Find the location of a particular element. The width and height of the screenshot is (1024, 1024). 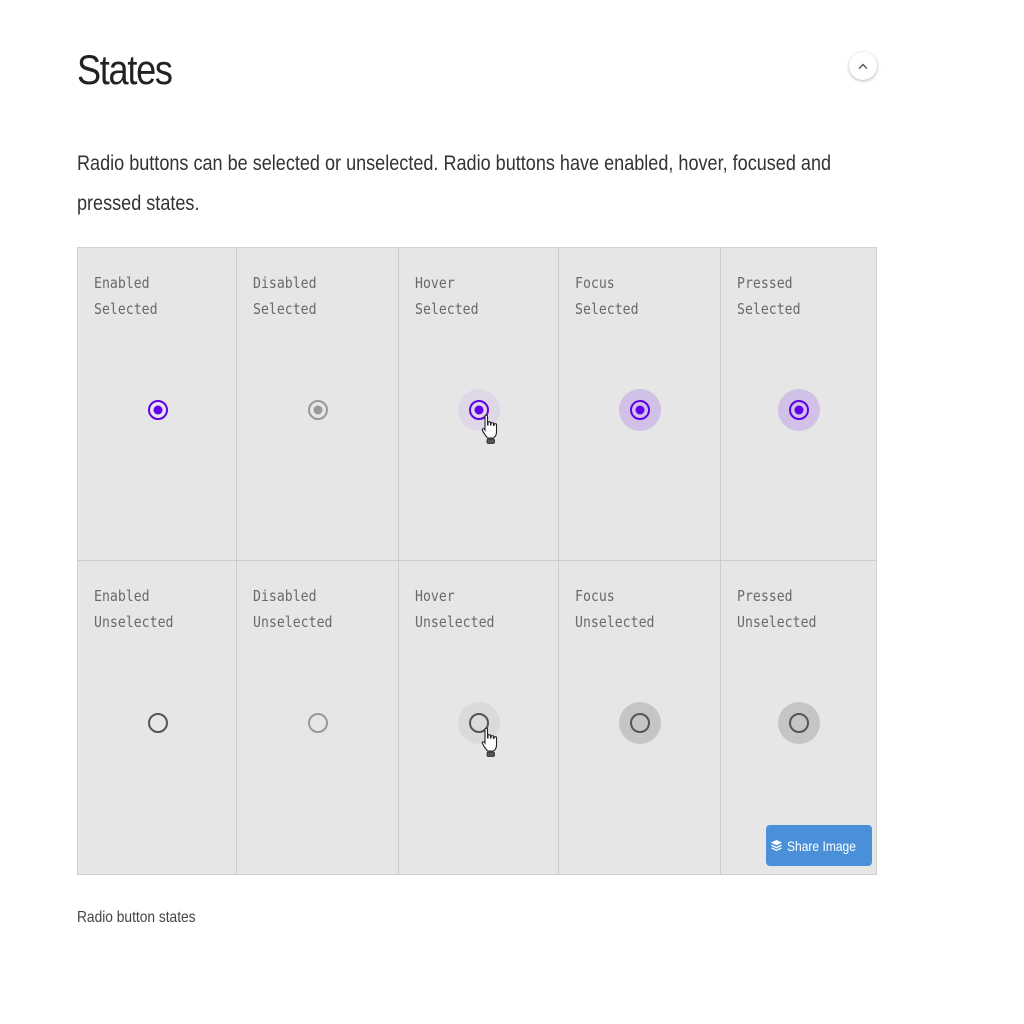

state-label: Focus Selected is located at coordinates (607, 296).